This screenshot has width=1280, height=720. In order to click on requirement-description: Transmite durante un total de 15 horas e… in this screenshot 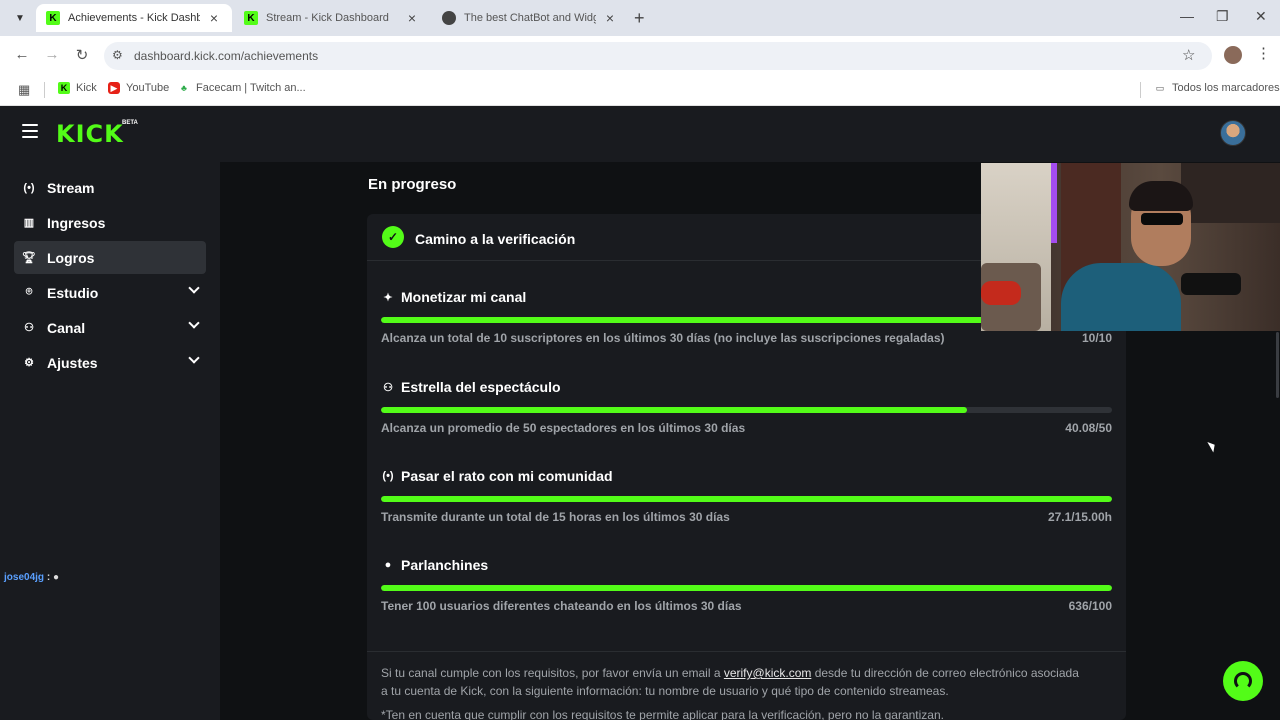, I will do `click(555, 517)`.